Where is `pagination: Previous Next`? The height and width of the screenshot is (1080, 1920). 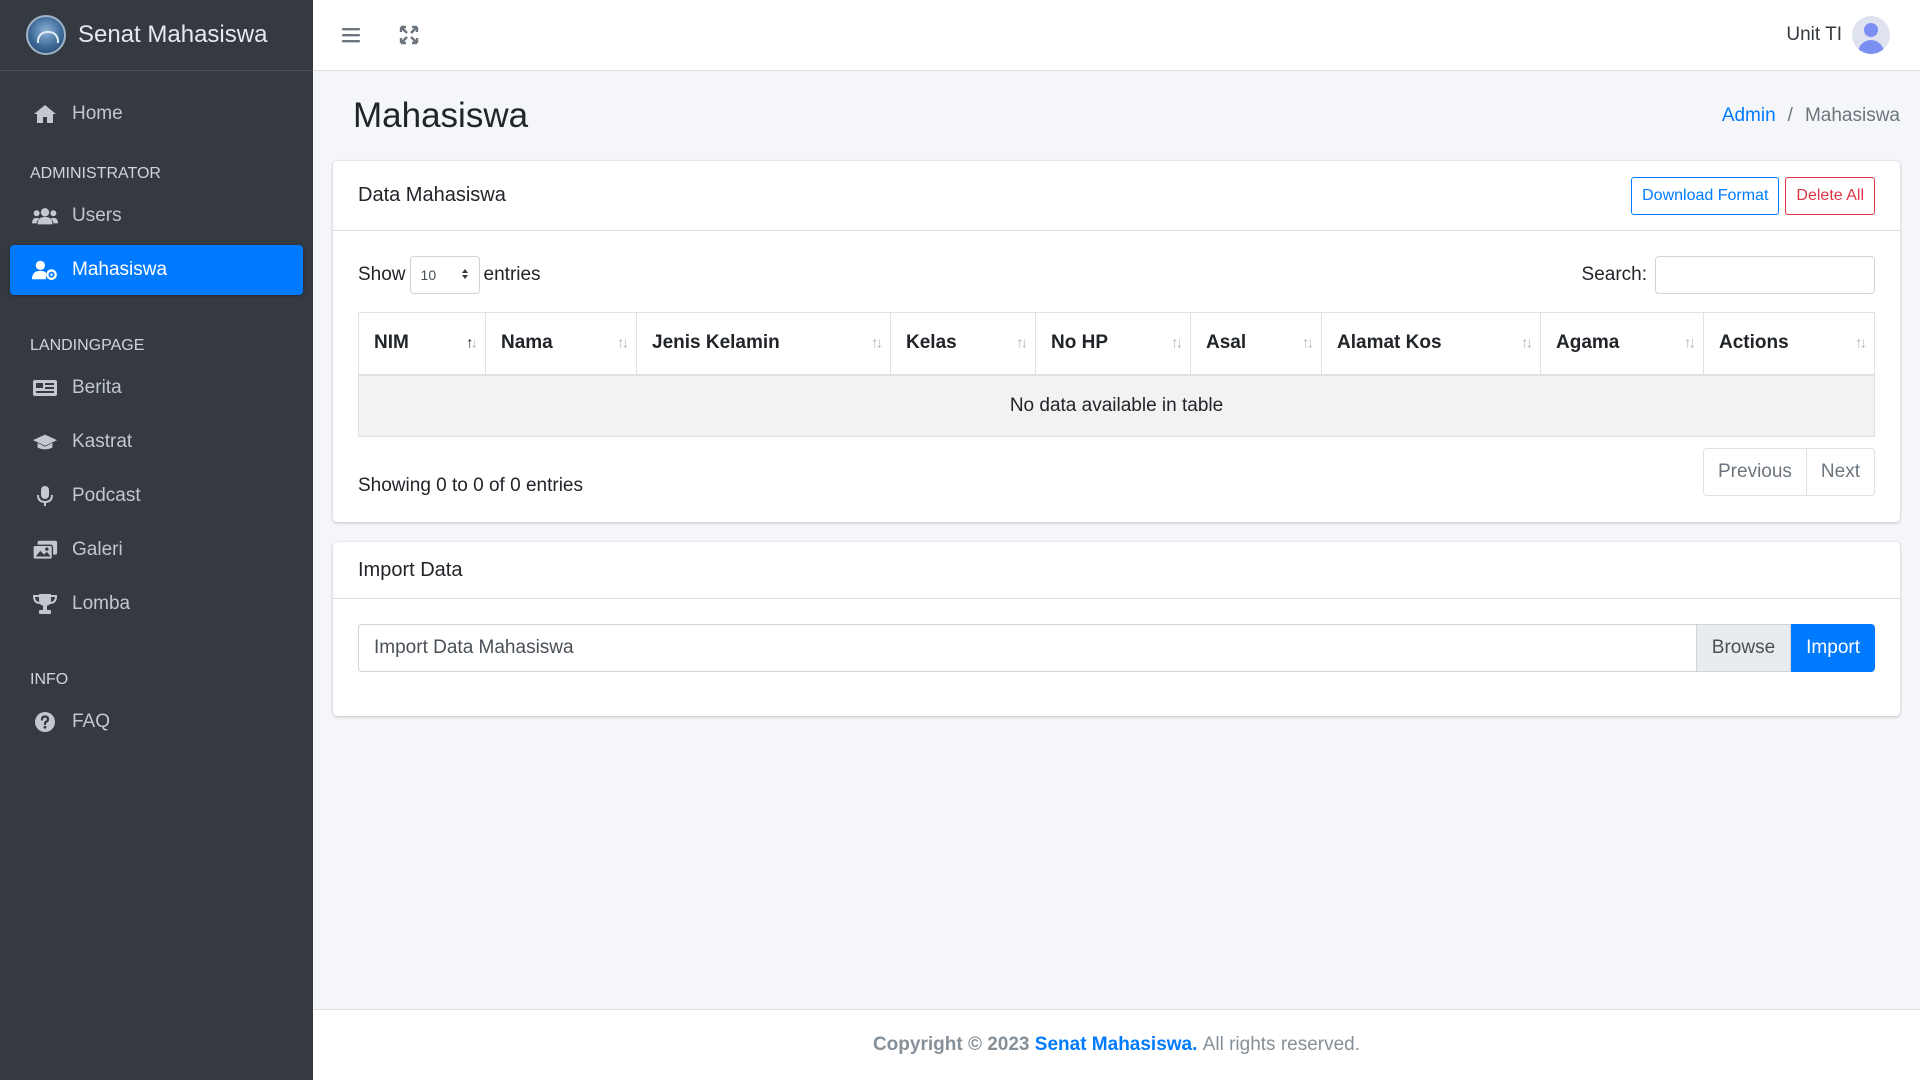
pagination: Previous Next is located at coordinates (1789, 472).